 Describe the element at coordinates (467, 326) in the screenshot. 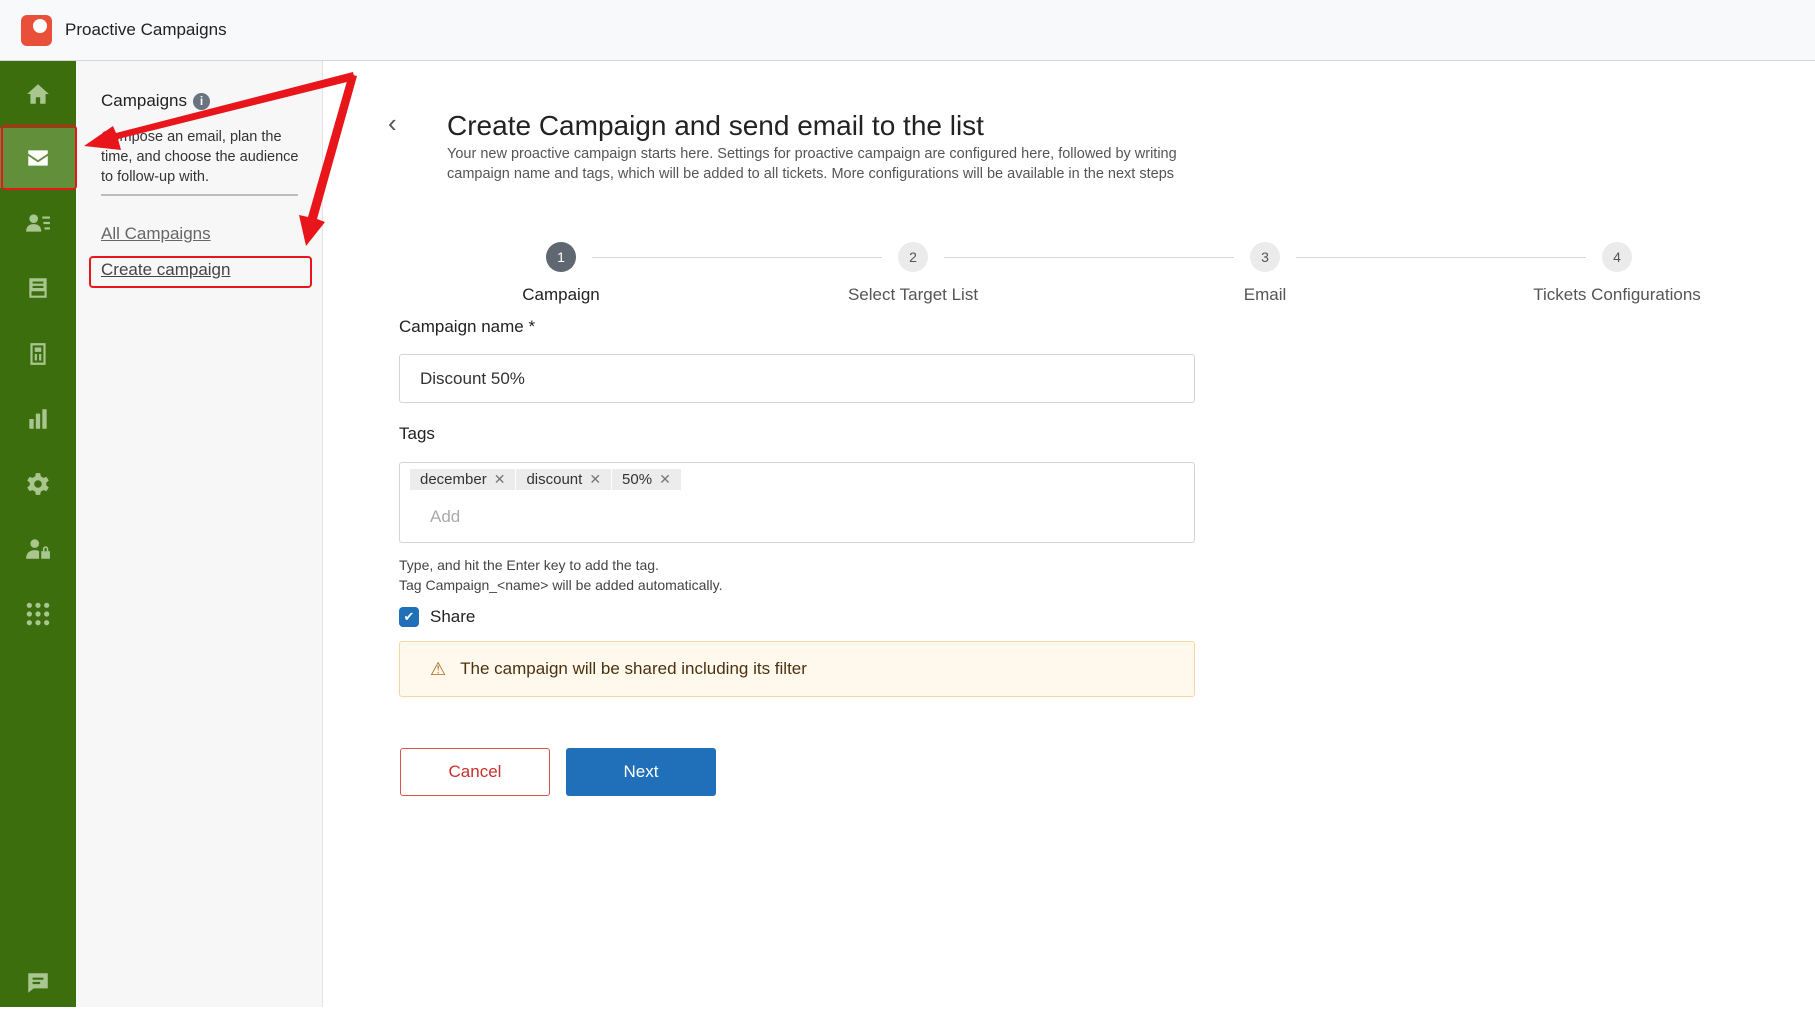

I see `campaign-name-label: Campaign name *` at that location.